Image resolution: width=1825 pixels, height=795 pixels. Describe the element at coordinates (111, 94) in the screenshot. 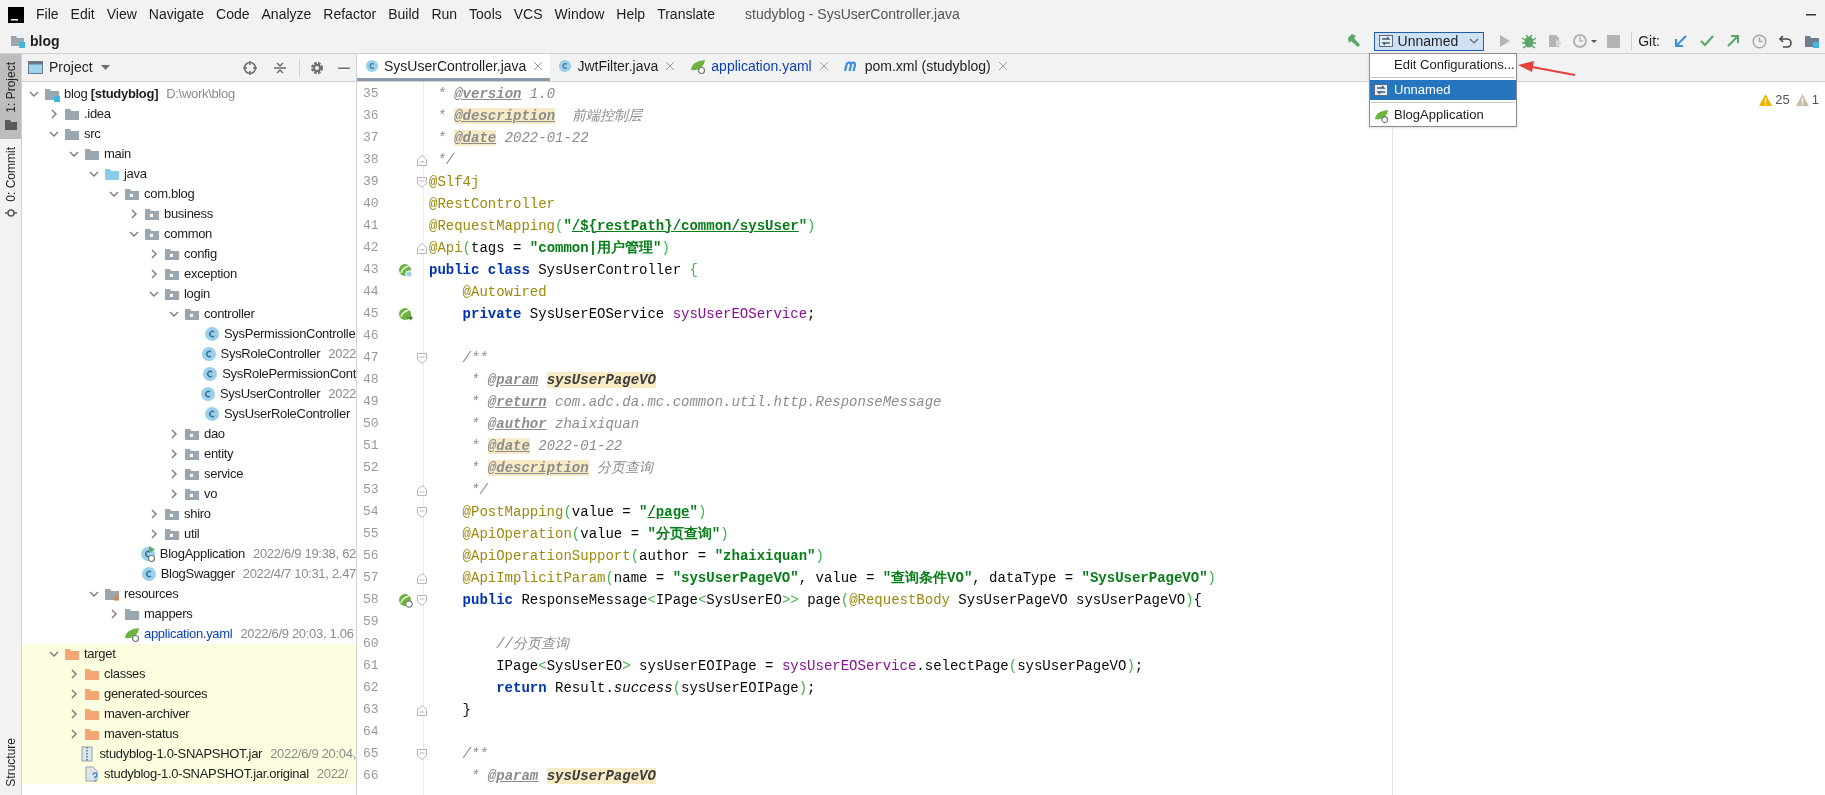

I see `folder-name: blog [studyblog]` at that location.